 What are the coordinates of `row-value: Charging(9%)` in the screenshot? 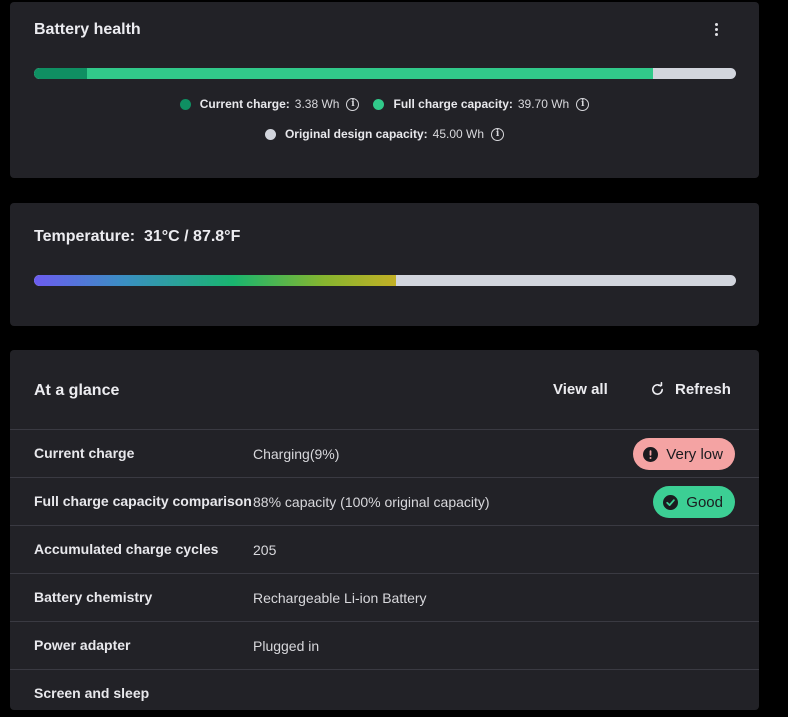 It's located at (296, 454).